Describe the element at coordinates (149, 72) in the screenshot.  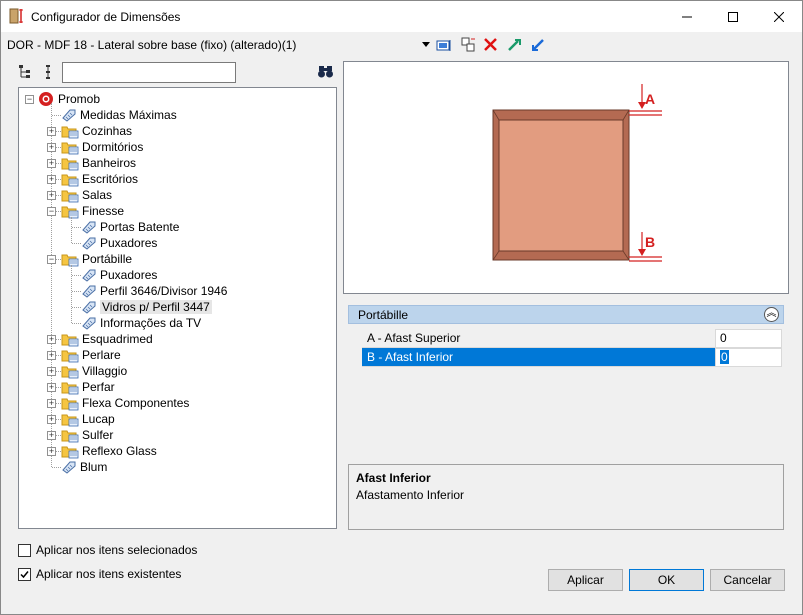
I see `search-input` at that location.